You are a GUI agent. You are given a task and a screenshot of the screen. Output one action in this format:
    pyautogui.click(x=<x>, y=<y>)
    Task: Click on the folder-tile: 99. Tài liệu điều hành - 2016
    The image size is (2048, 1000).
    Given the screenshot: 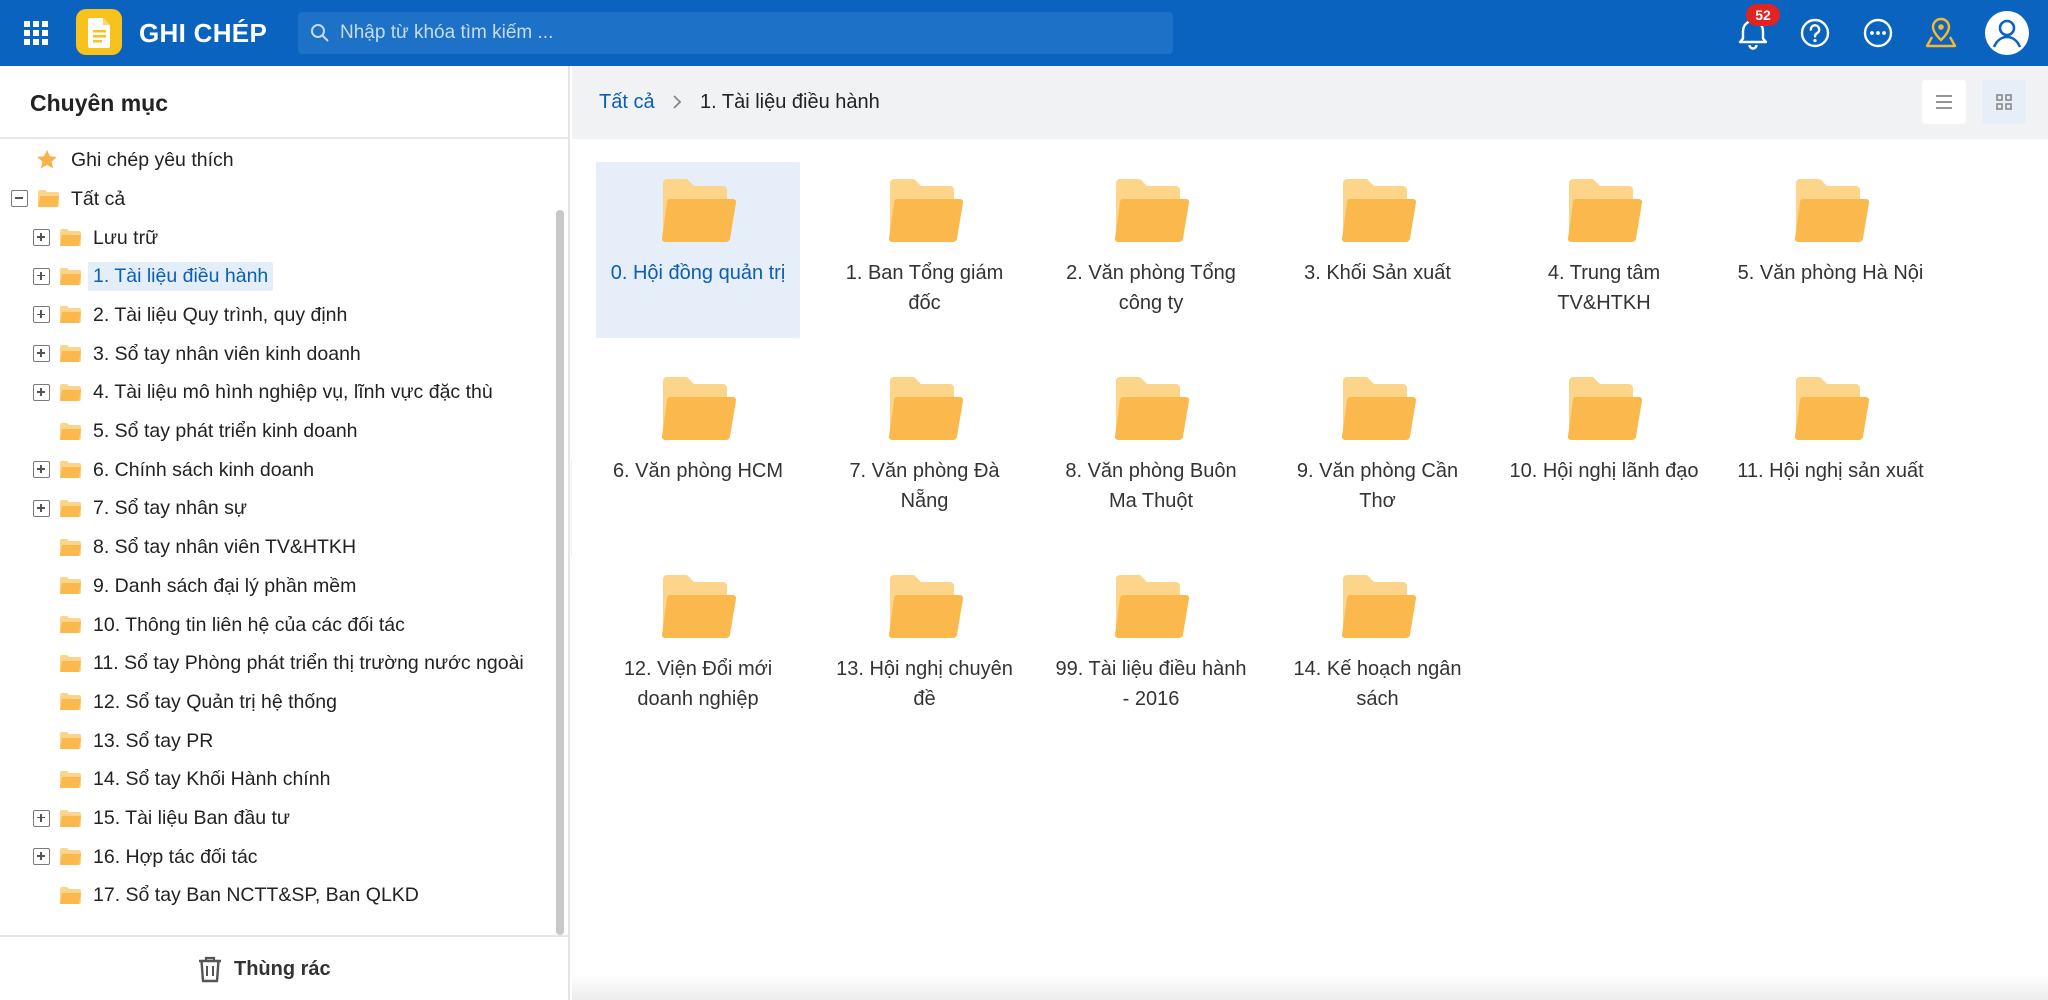 What is the action you would take?
    pyautogui.click(x=1151, y=646)
    